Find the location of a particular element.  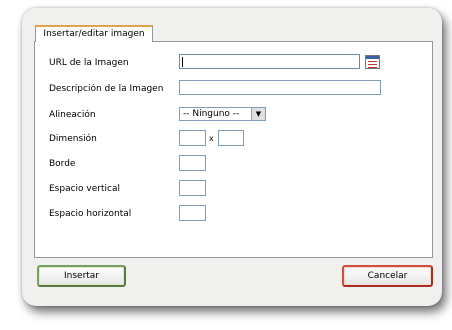

hspace-label: Espacio horizontal is located at coordinates (90, 214).